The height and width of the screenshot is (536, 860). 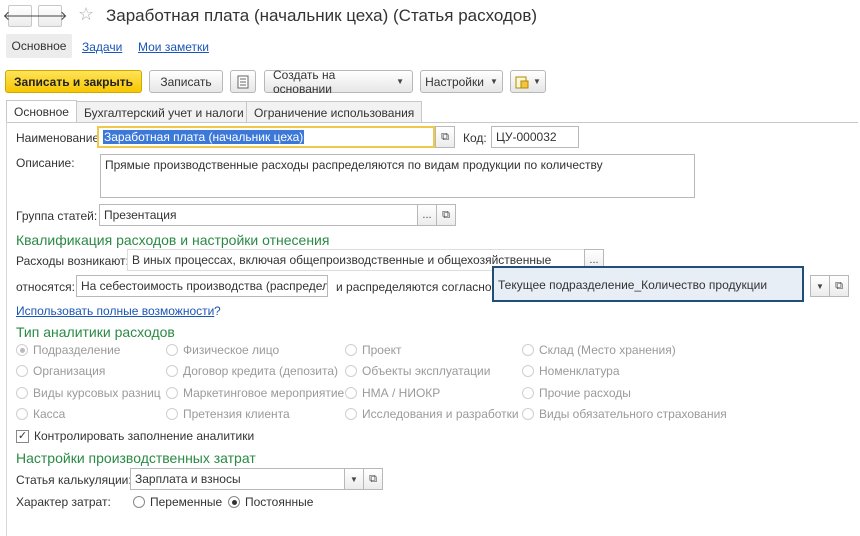 I want to click on cost-option-fixed: Постоянные, so click(x=270, y=502).